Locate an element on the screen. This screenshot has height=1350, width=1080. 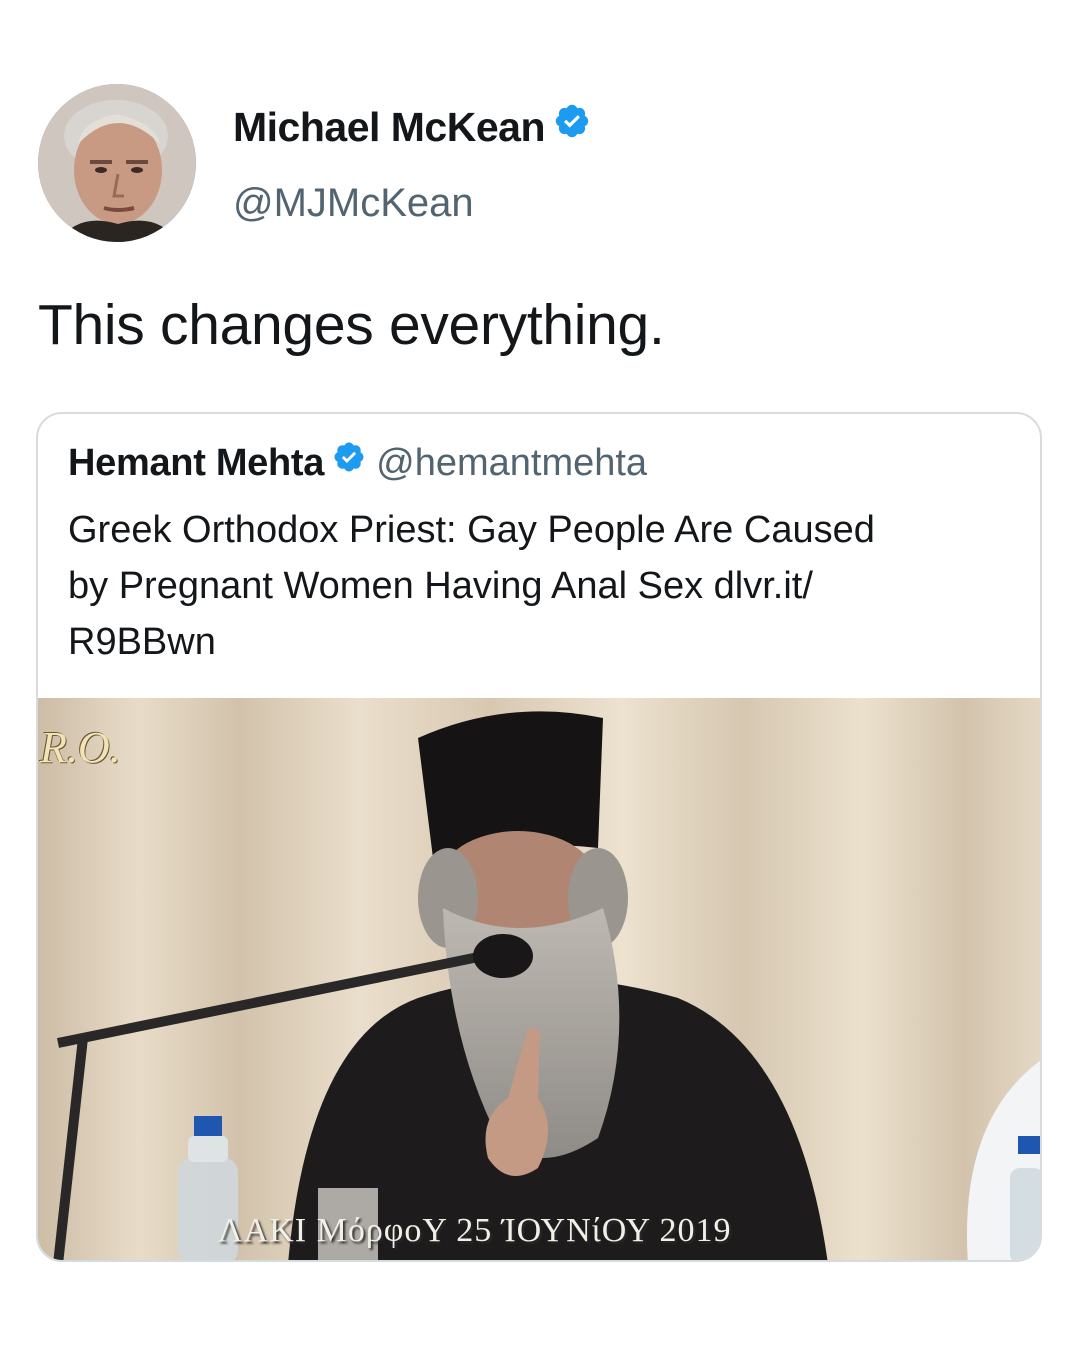
author-name: Michael McKean is located at coordinates (389, 127).